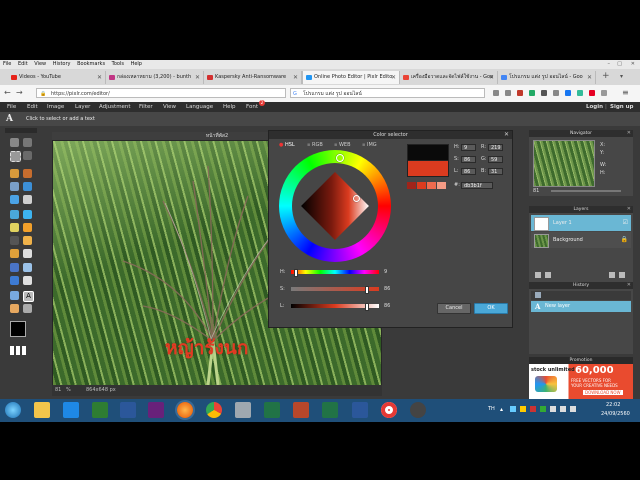 The image size is (640, 480). Describe the element at coordinates (613, 405) in the screenshot. I see `clock-time: 22:02` at that location.